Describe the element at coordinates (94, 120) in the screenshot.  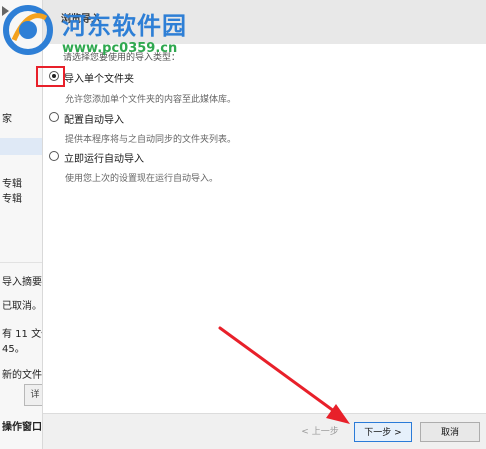
I see `option-label: 配置自动导入` at that location.